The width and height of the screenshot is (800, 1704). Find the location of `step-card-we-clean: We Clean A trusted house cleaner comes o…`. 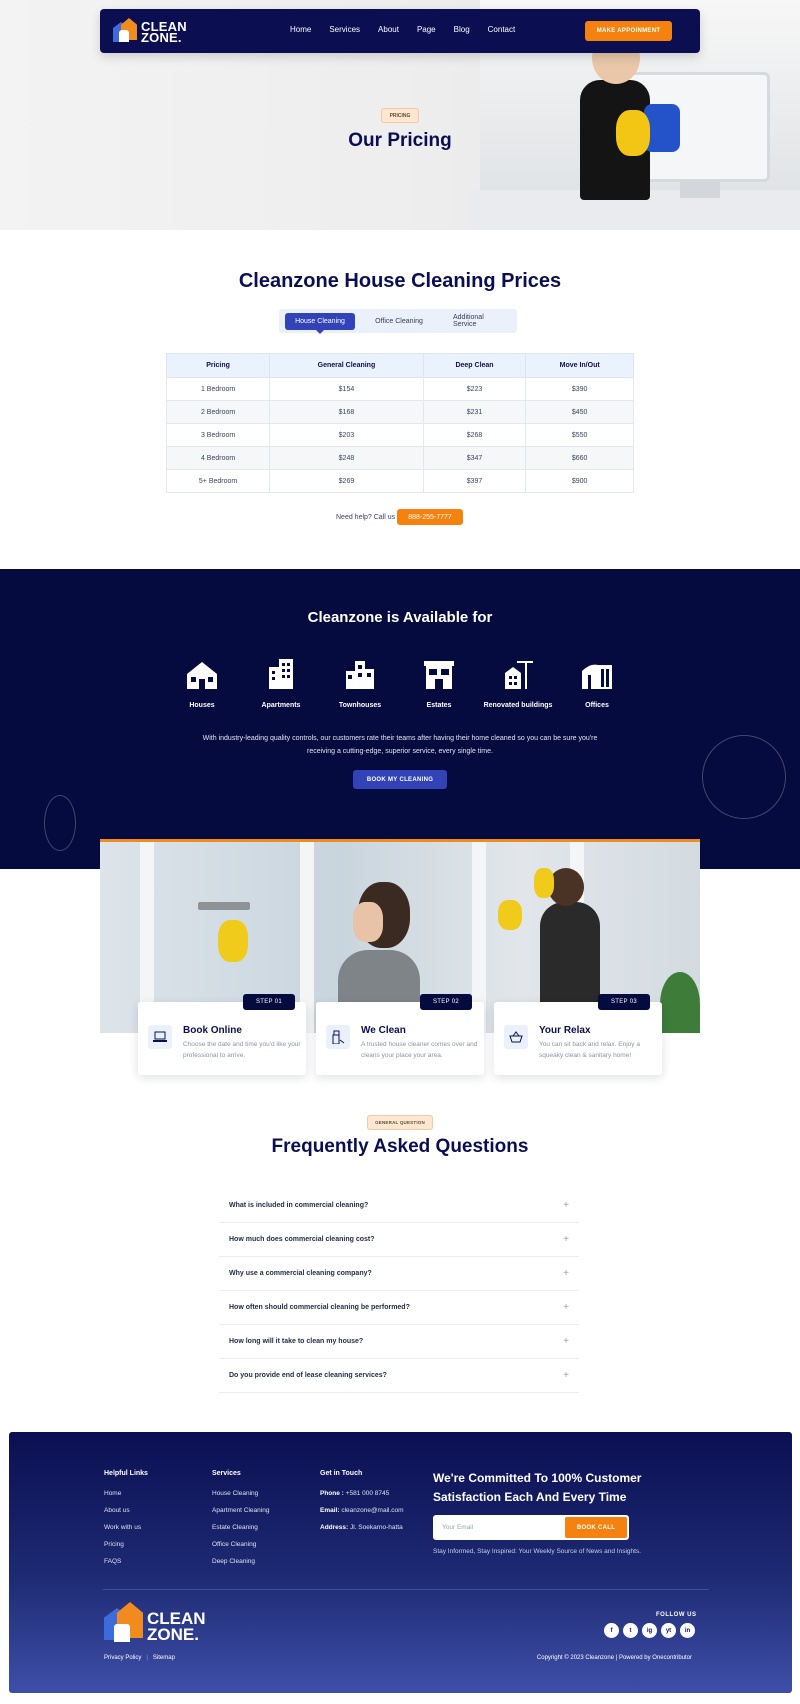

step-card-we-clean: We Clean A trusted house cleaner comes o… is located at coordinates (400, 1038).